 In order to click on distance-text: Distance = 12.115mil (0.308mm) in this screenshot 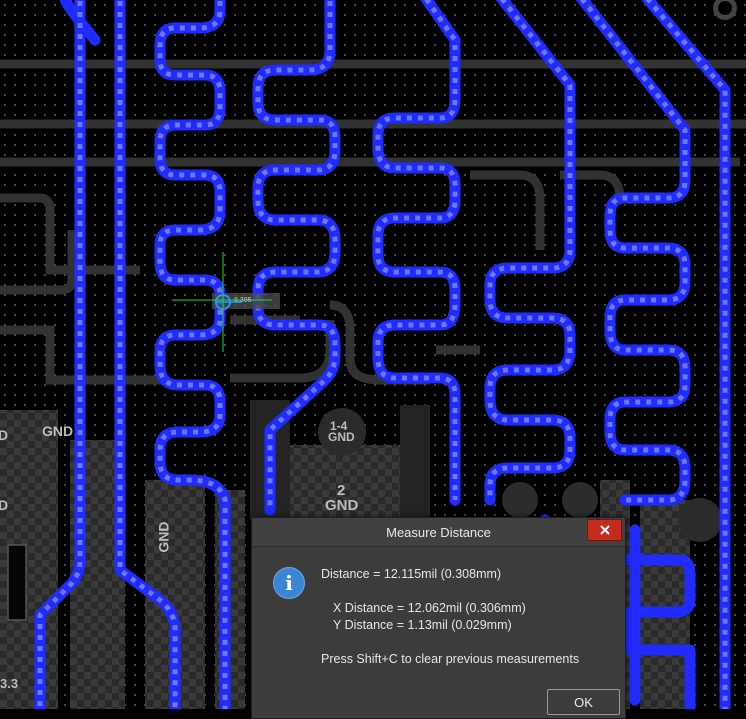, I will do `click(411, 574)`.